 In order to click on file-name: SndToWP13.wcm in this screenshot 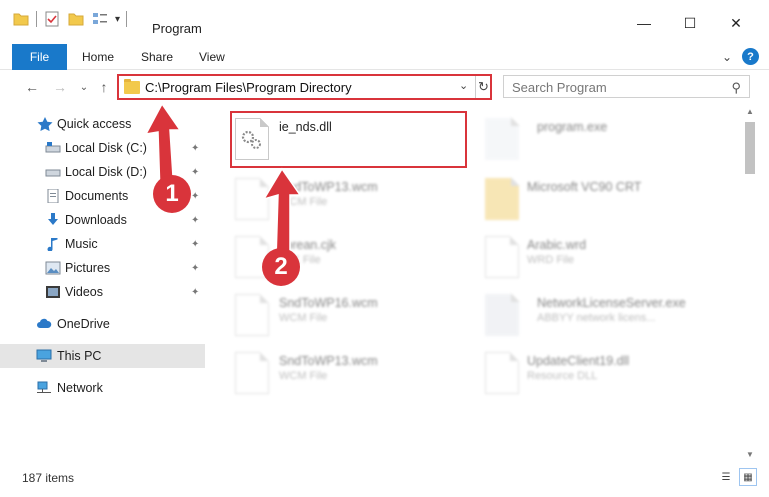, I will do `click(328, 361)`.